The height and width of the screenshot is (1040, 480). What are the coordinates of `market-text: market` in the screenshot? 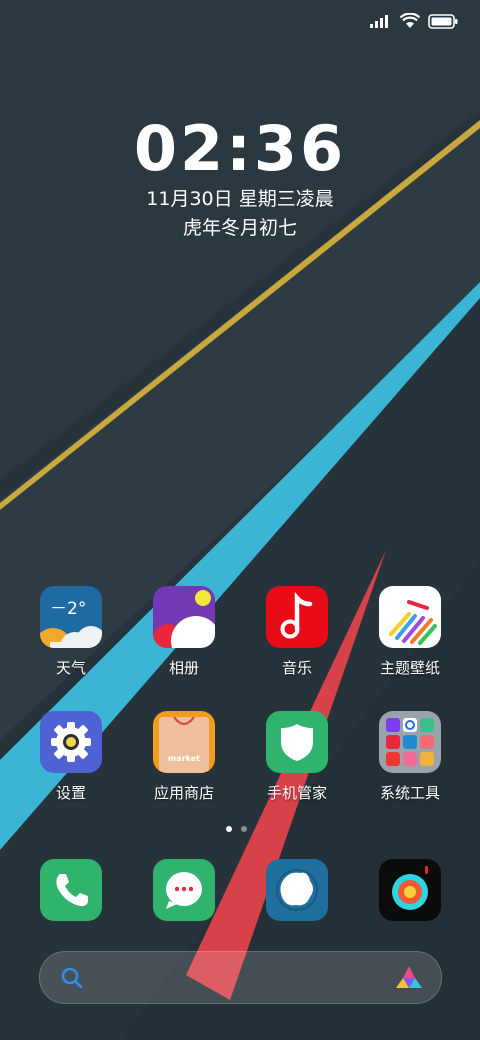 It's located at (184, 758).